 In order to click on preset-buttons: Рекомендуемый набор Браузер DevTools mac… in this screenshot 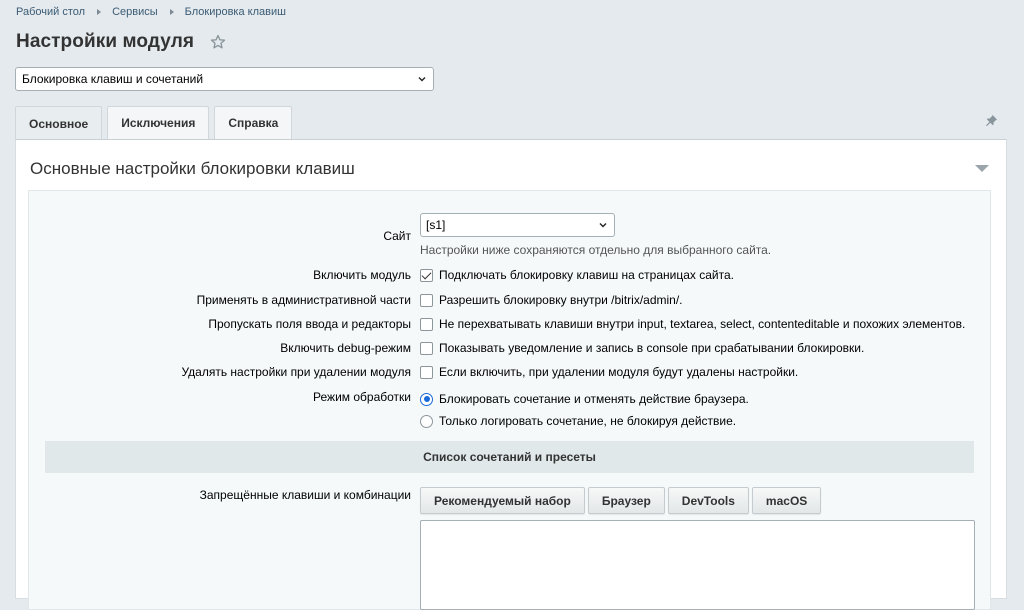, I will do `click(622, 500)`.